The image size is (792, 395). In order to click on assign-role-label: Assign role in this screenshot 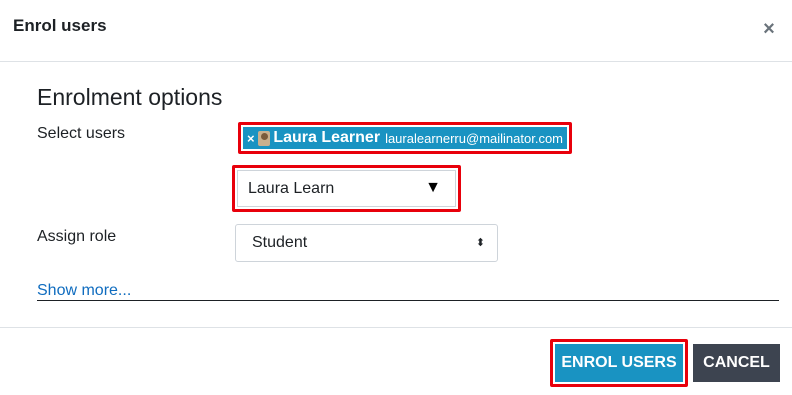, I will do `click(77, 236)`.